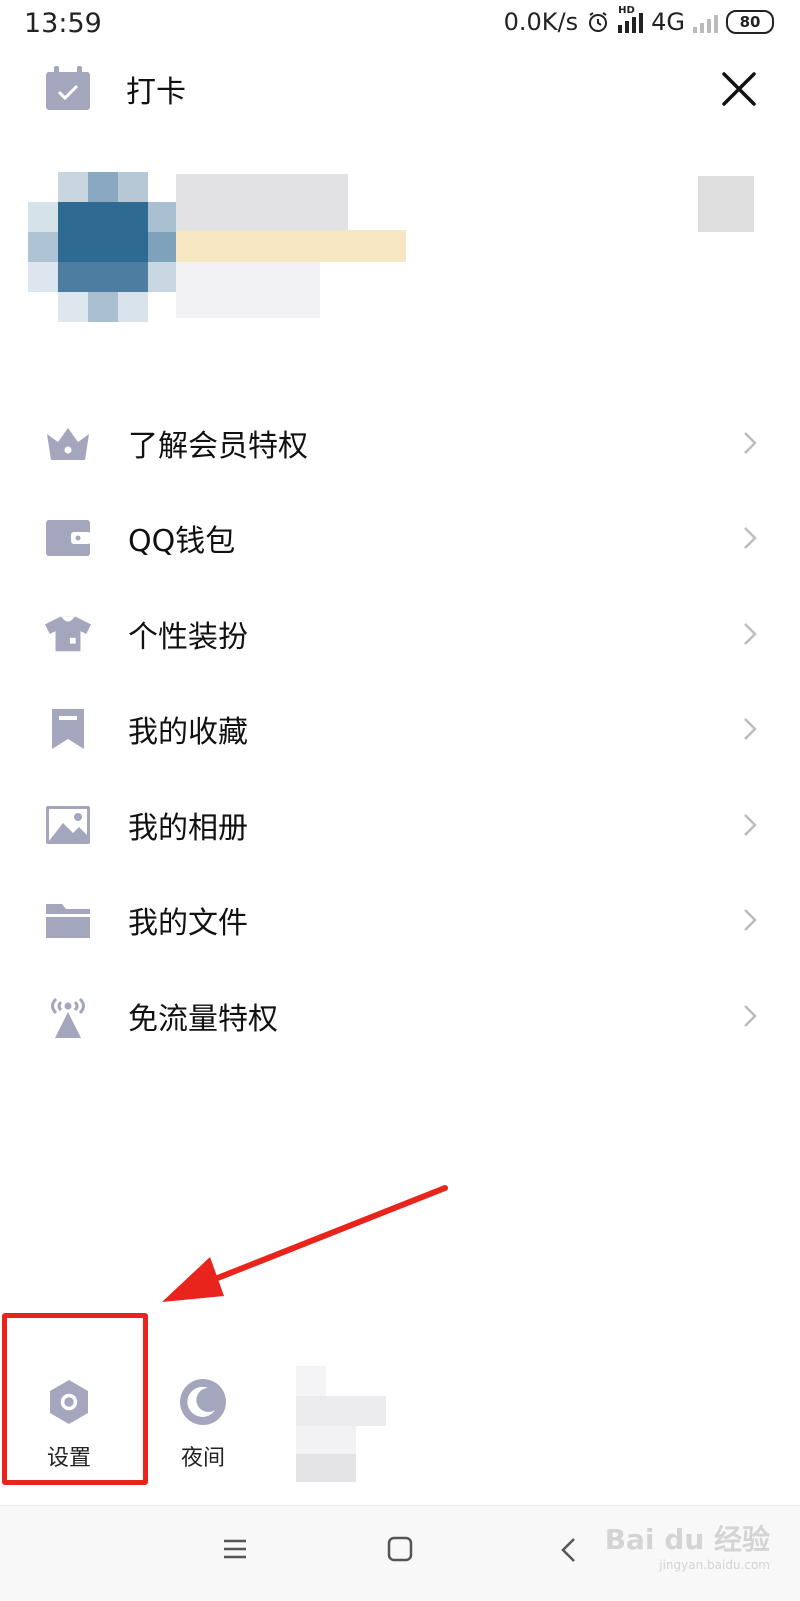 The height and width of the screenshot is (1601, 800). I want to click on menu-item-wallet: QQ钱包, so click(400, 539).